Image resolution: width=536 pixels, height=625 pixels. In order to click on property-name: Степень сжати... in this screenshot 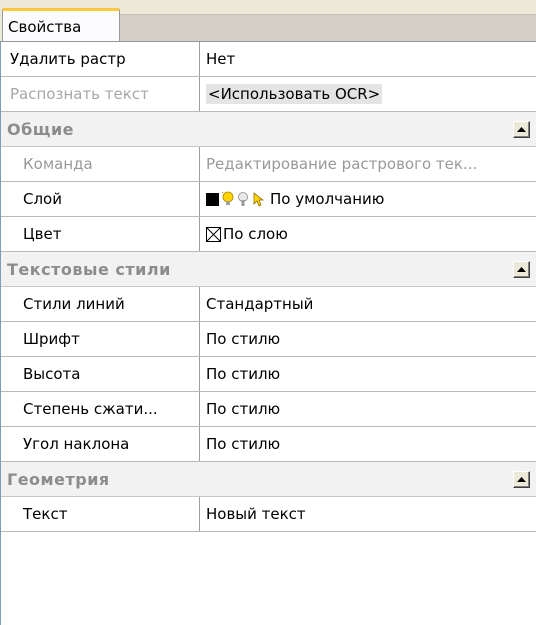, I will do `click(100, 409)`.